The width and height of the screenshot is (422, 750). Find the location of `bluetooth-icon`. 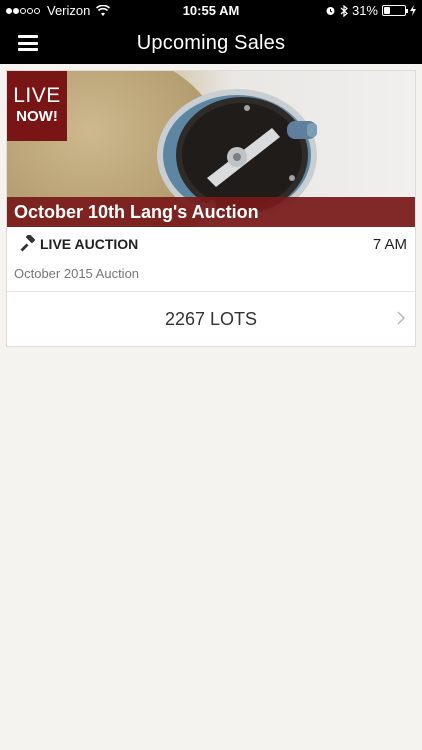

bluetooth-icon is located at coordinates (344, 10).